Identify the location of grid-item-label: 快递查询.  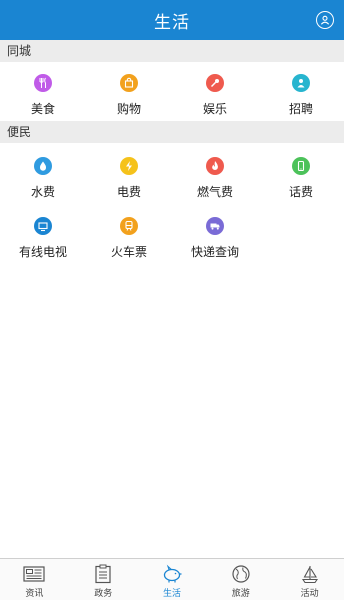
(214, 252).